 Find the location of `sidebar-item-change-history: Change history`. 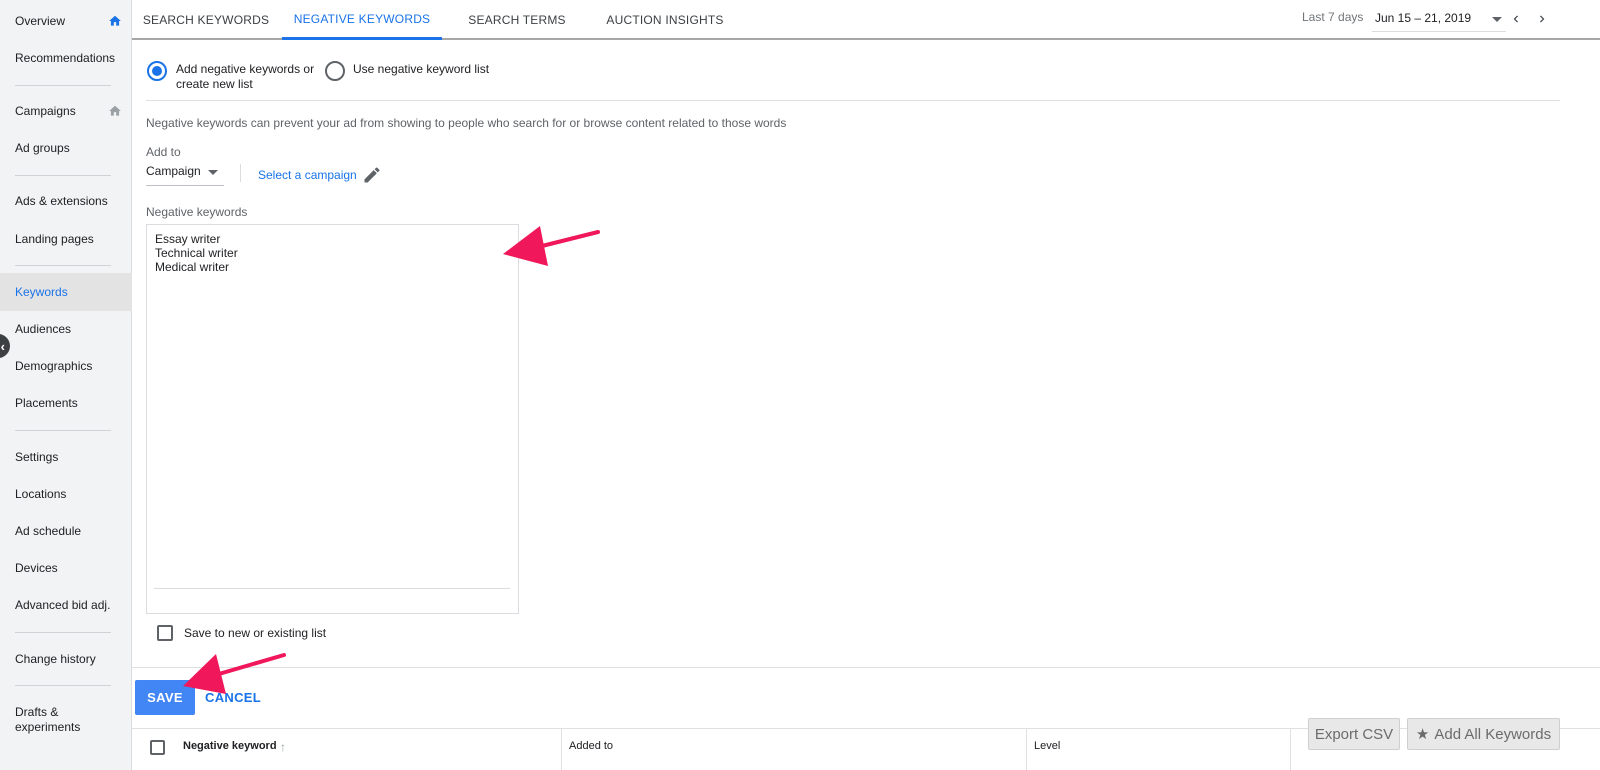

sidebar-item-change-history: Change history is located at coordinates (66, 659).